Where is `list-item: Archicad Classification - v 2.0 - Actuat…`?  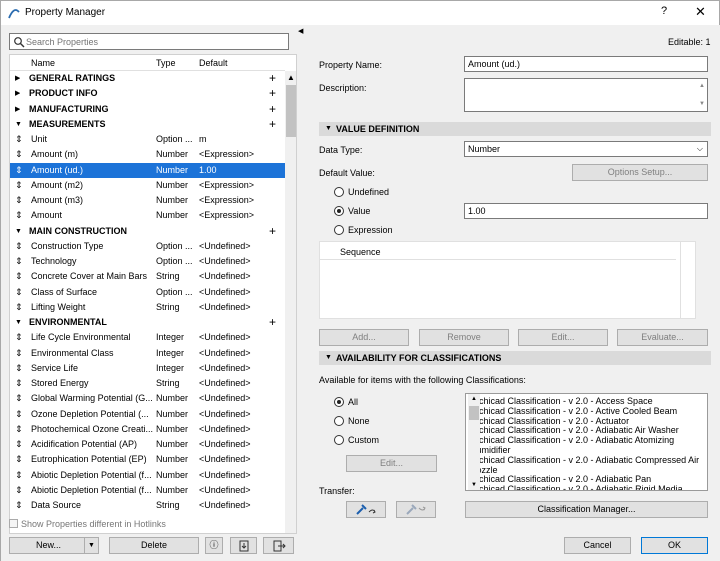 list-item: Archicad Classification - v 2.0 - Actuat… is located at coordinates (549, 421).